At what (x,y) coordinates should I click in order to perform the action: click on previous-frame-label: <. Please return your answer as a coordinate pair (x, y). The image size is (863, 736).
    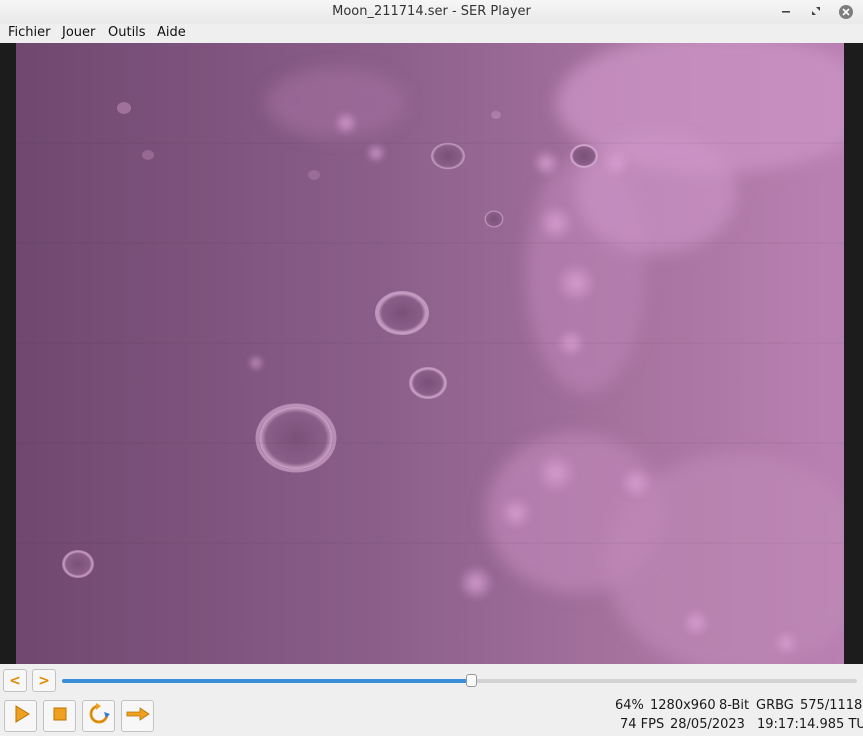
    Looking at the image, I should click on (15, 680).